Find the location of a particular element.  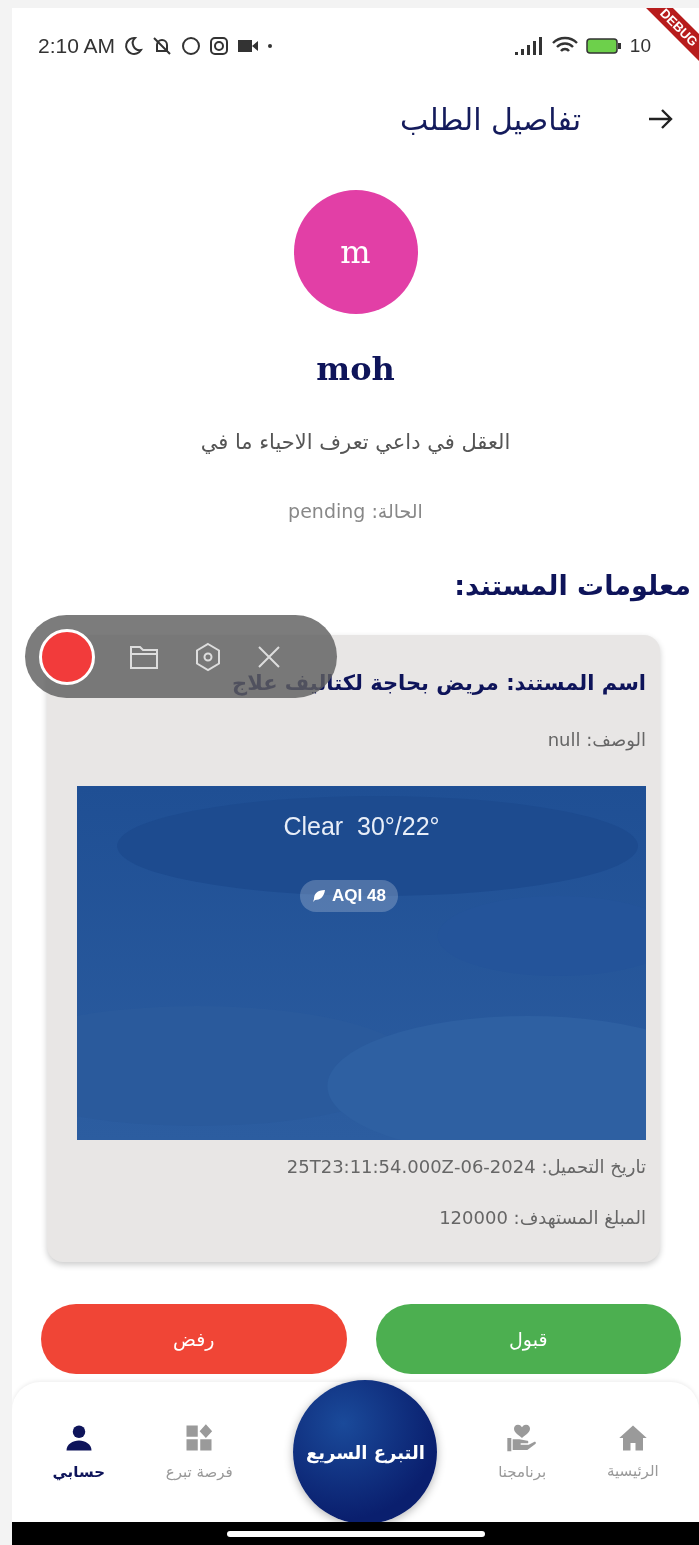

accept-button: قبول is located at coordinates (528, 1339).